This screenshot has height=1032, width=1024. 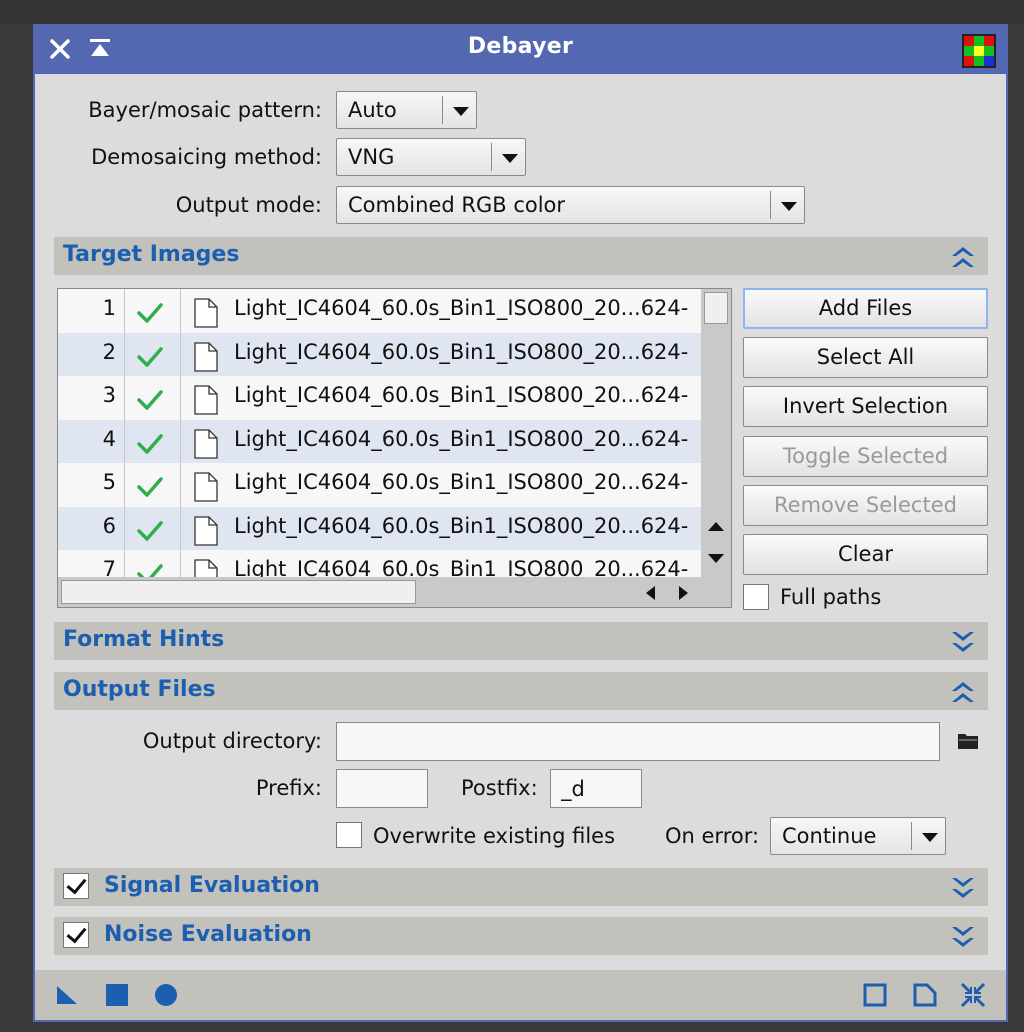 What do you see at coordinates (238, 592) in the screenshot?
I see `horizontal-scroll-thumb` at bounding box center [238, 592].